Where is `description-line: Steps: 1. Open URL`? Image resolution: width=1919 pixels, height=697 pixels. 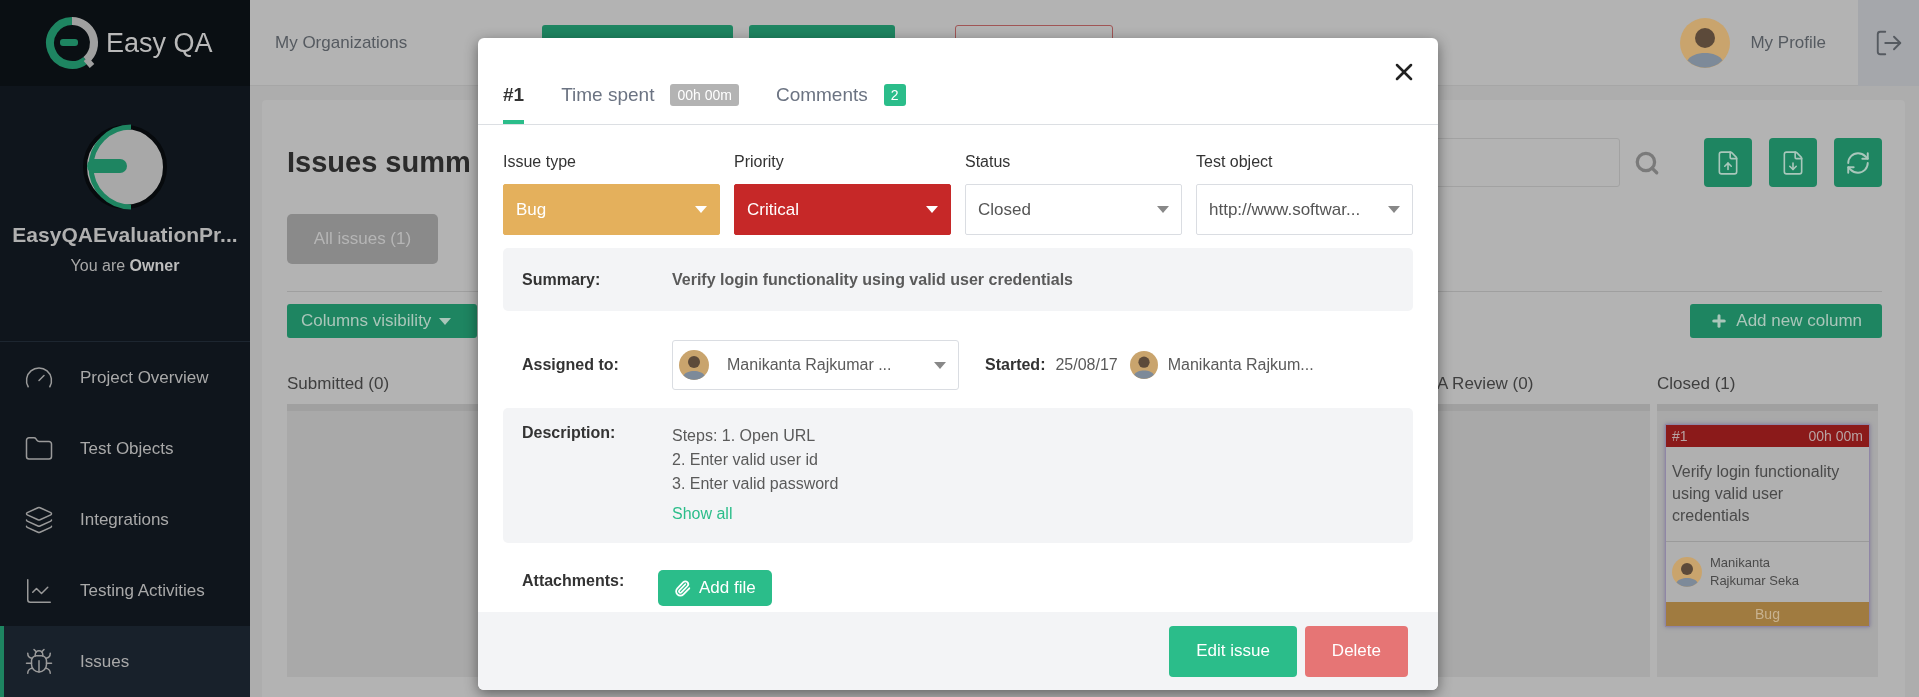 description-line: Steps: 1. Open URL is located at coordinates (744, 436).